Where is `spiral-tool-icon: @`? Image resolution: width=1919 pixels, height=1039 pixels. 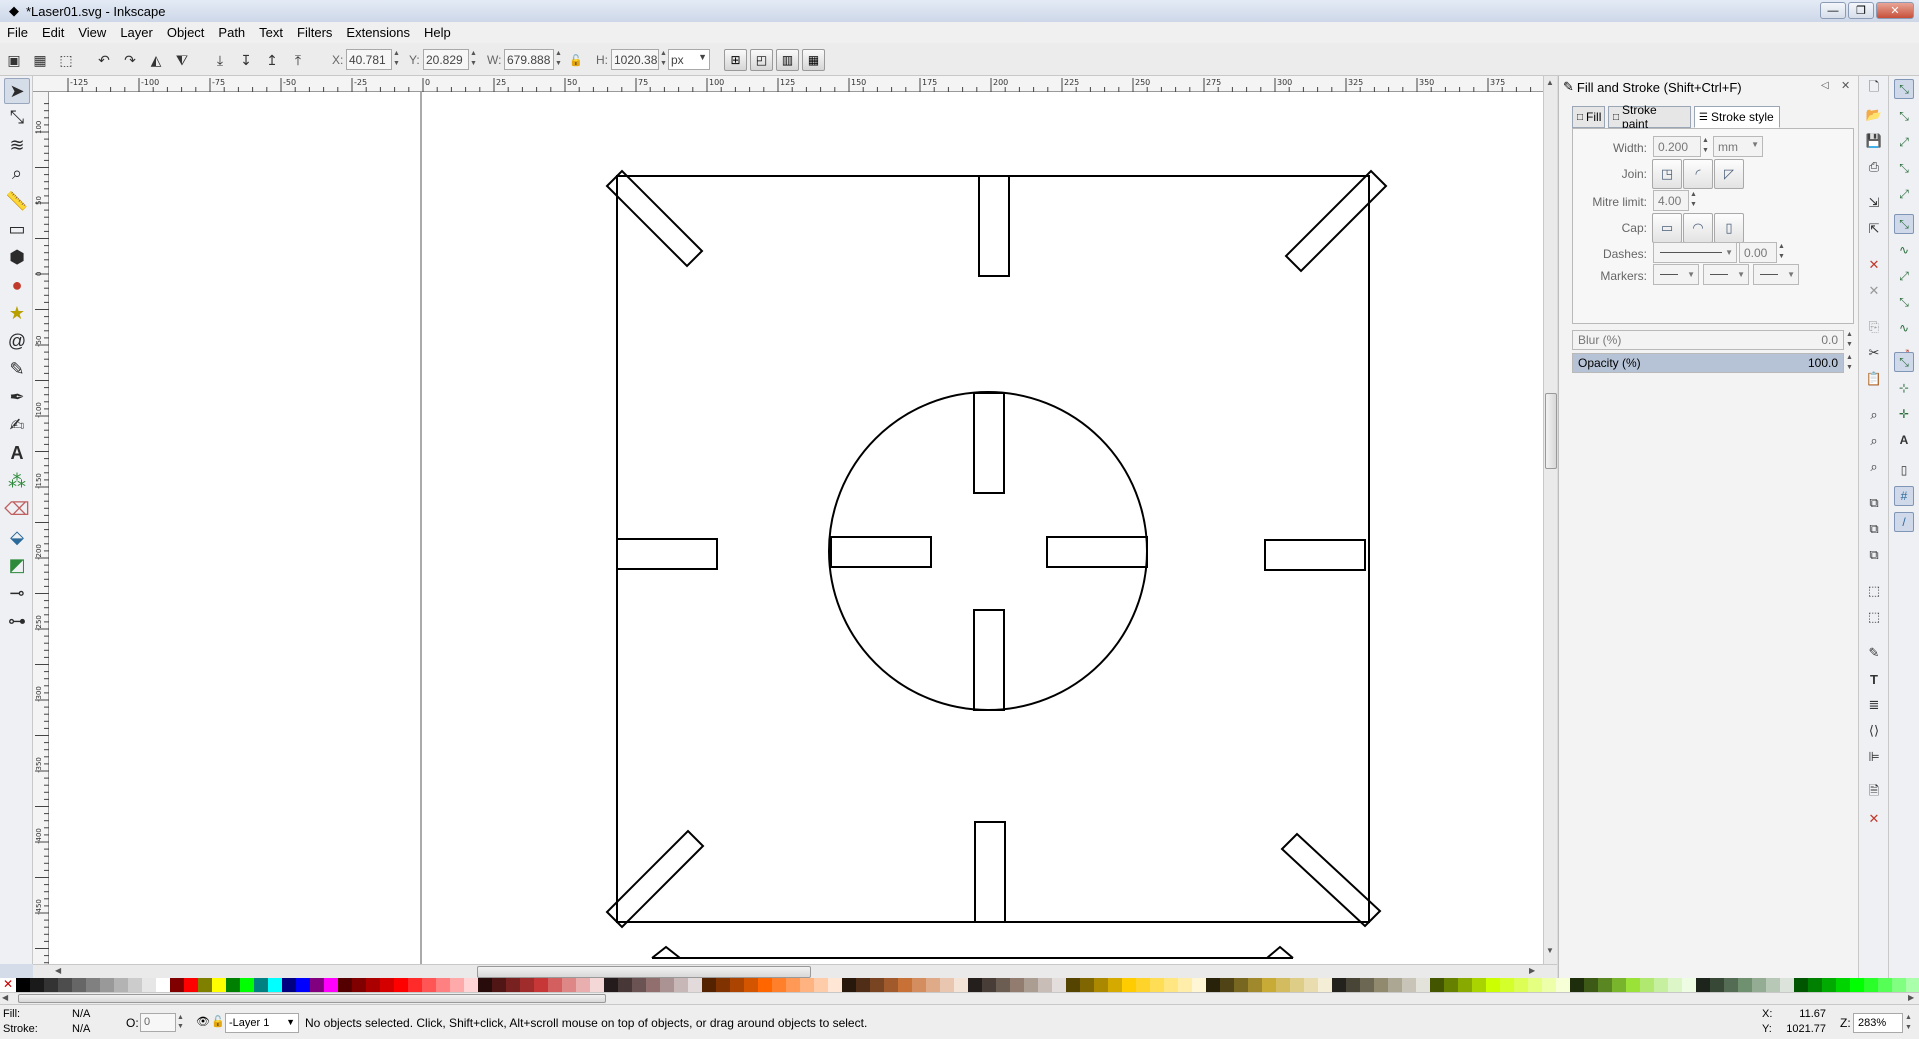
spiral-tool-icon: @ is located at coordinates (17, 341).